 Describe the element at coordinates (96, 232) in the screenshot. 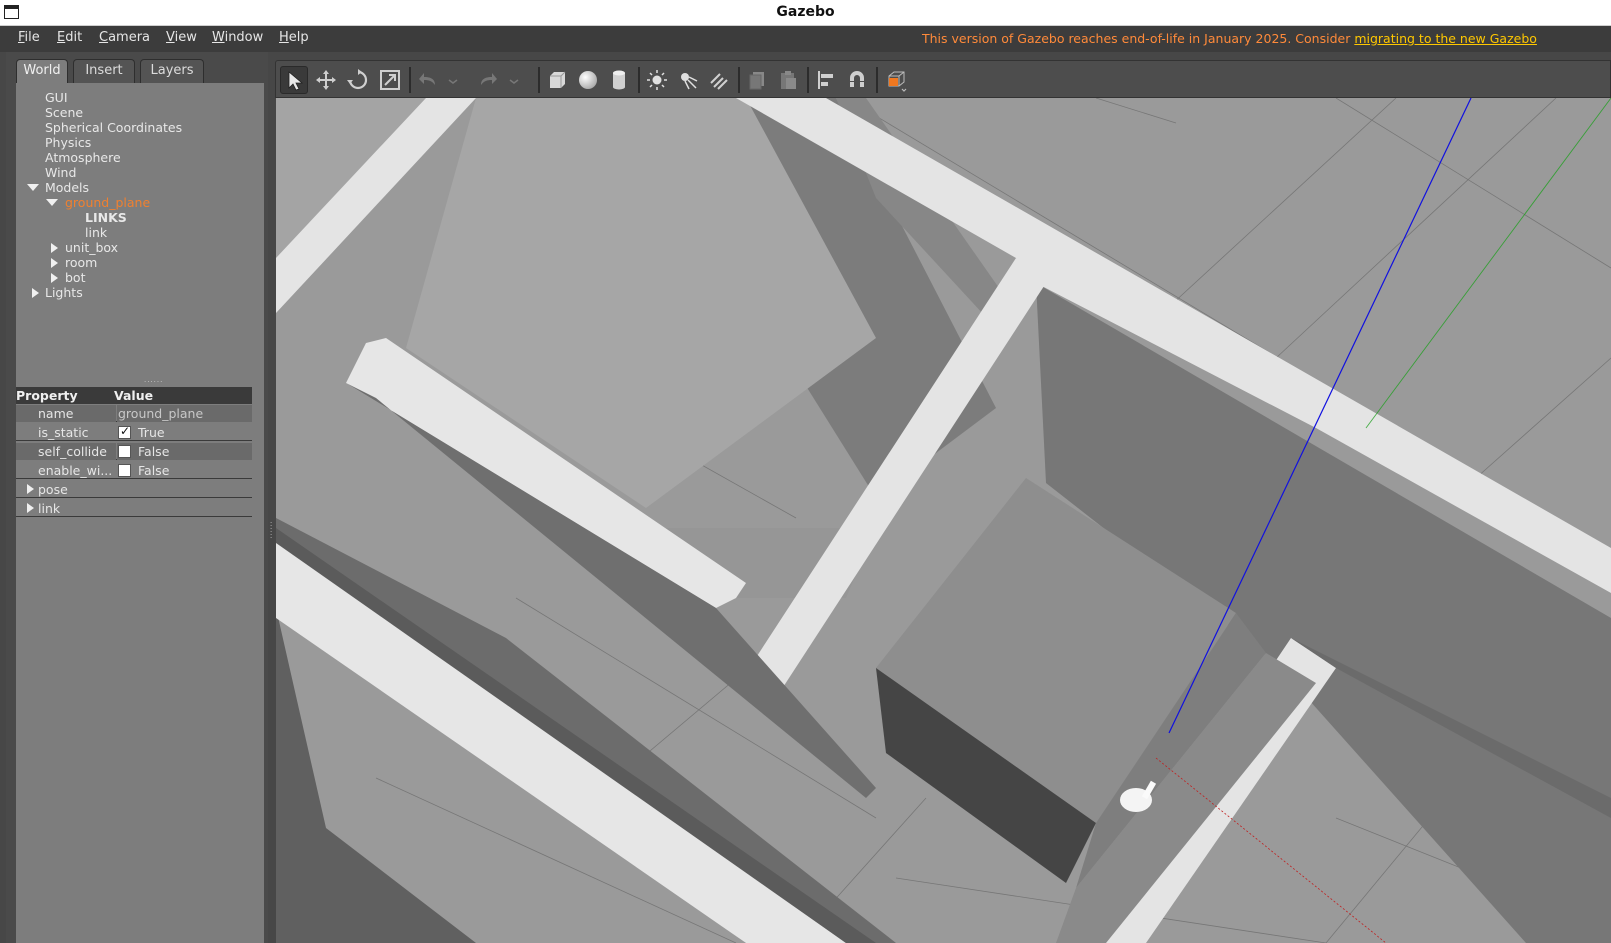

I see `tree-item-link: link` at that location.